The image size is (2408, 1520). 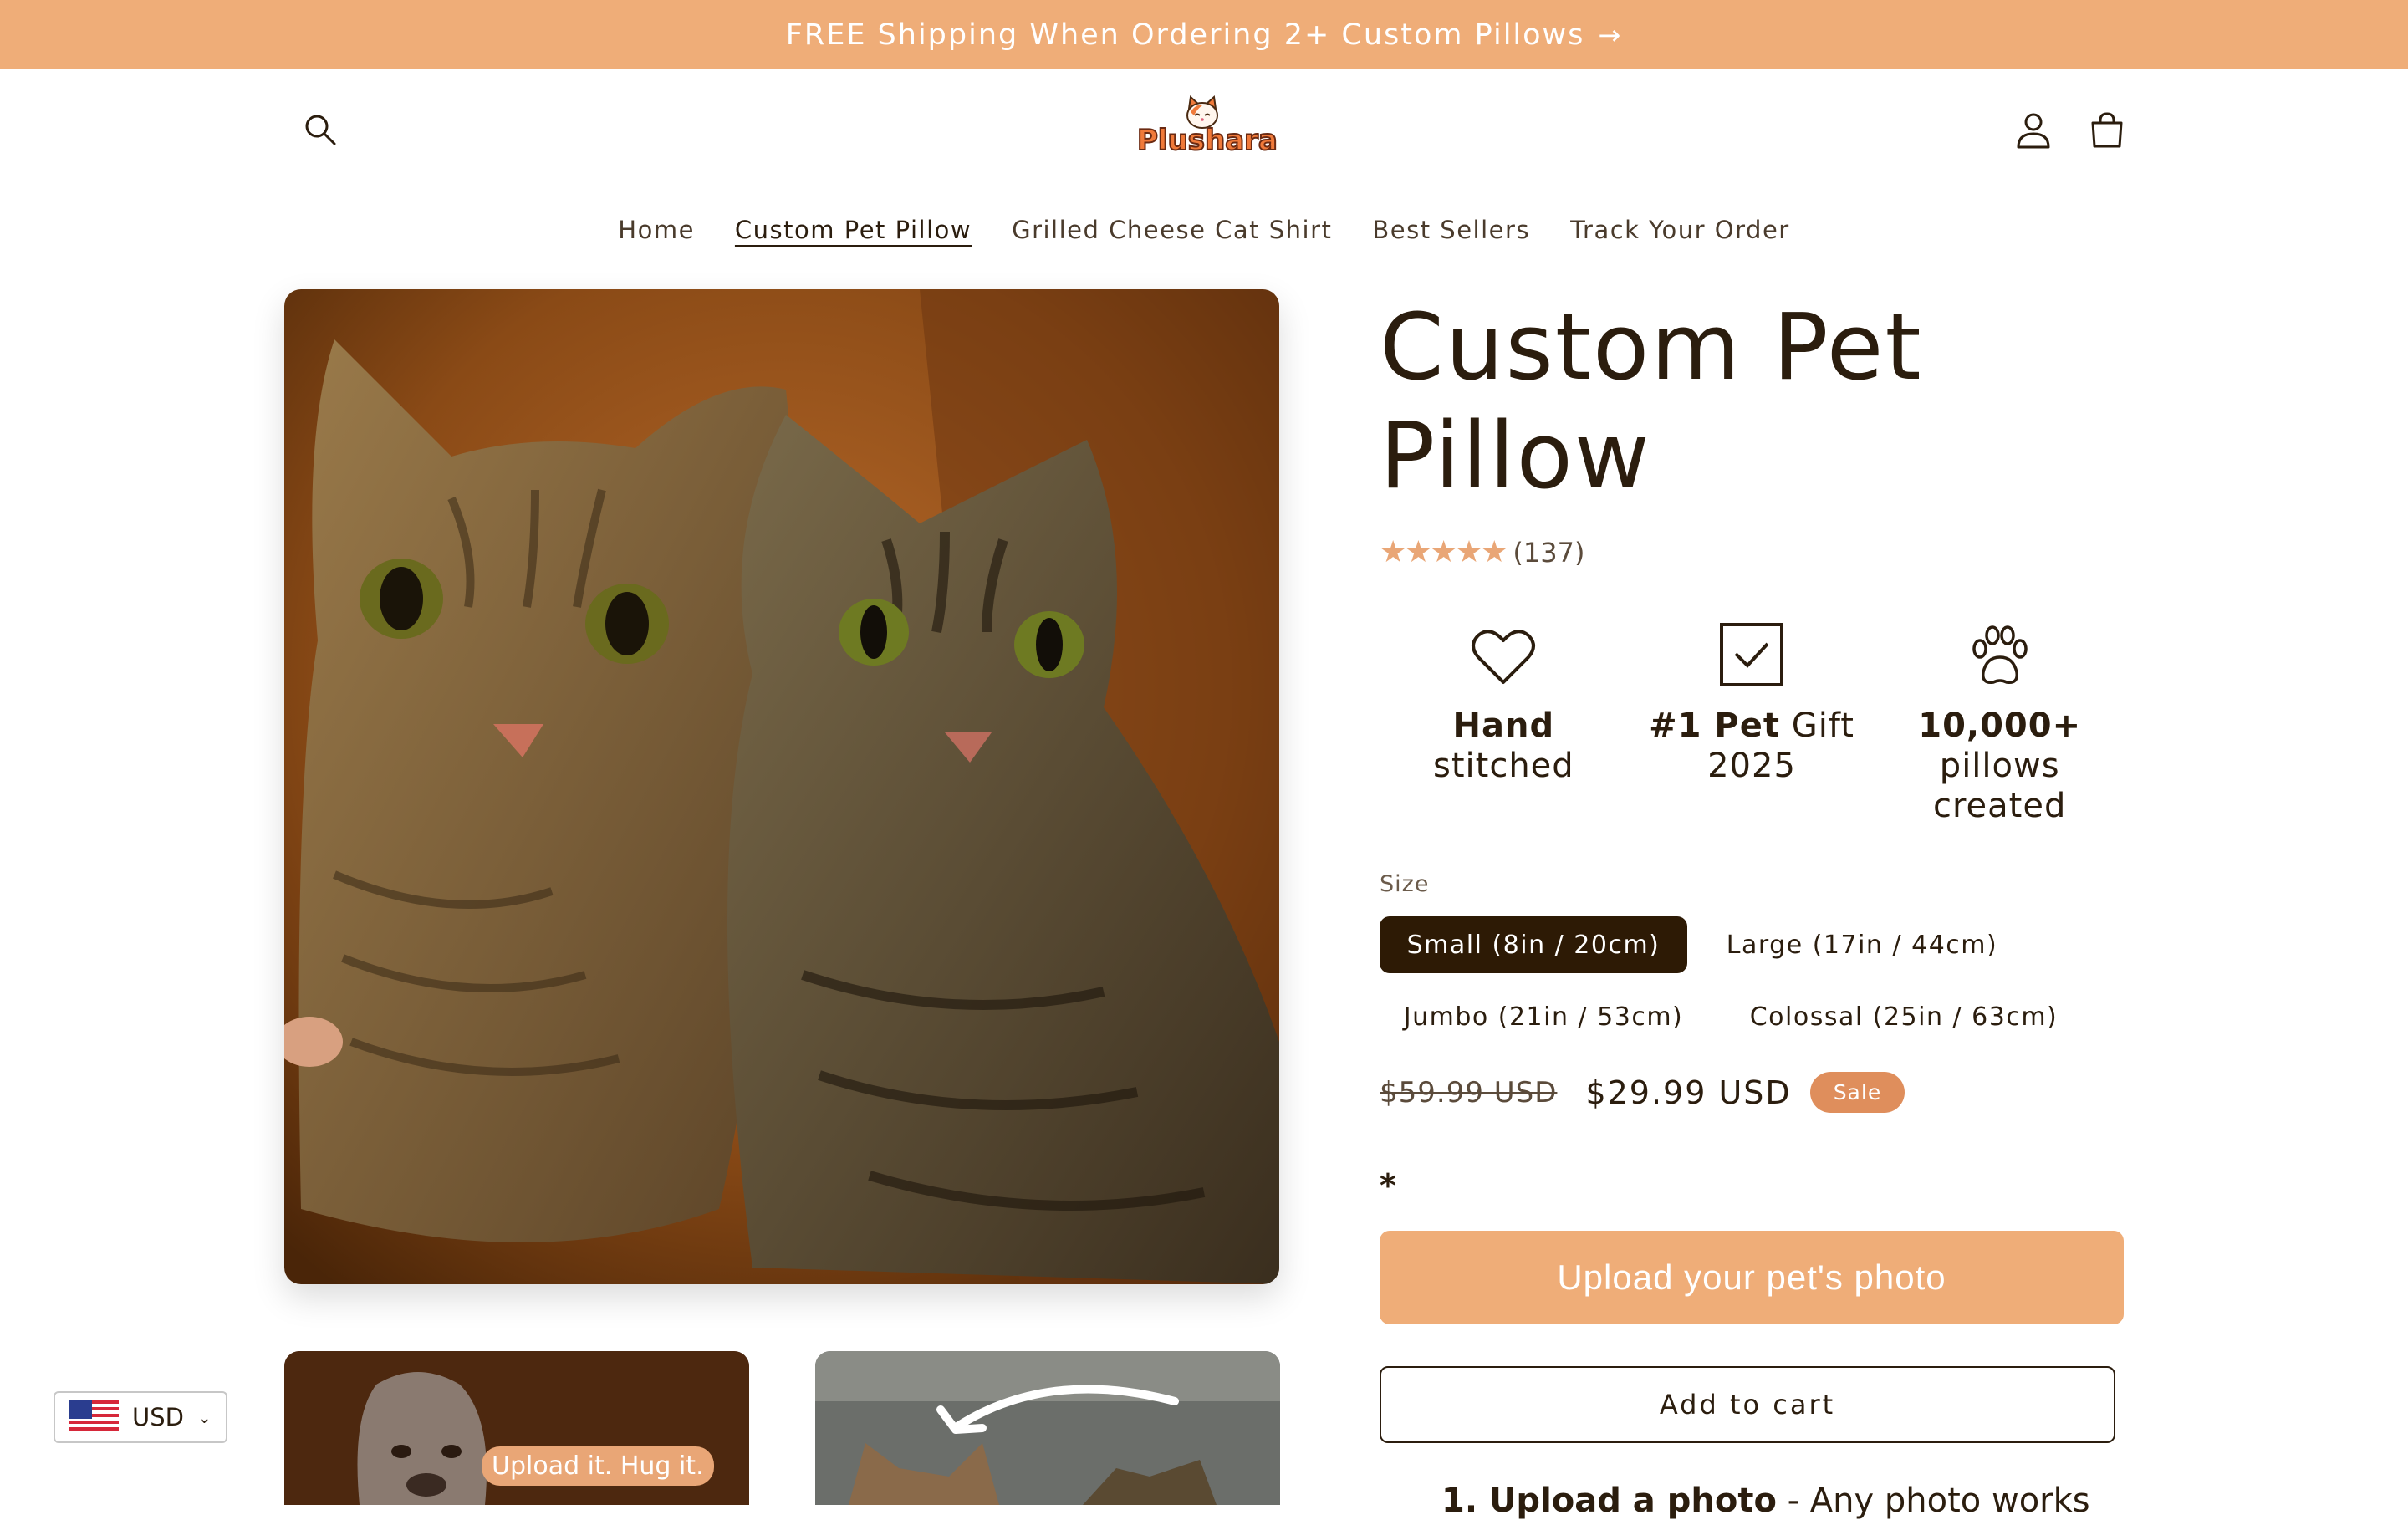 I want to click on heart-icon, so click(x=1504, y=657).